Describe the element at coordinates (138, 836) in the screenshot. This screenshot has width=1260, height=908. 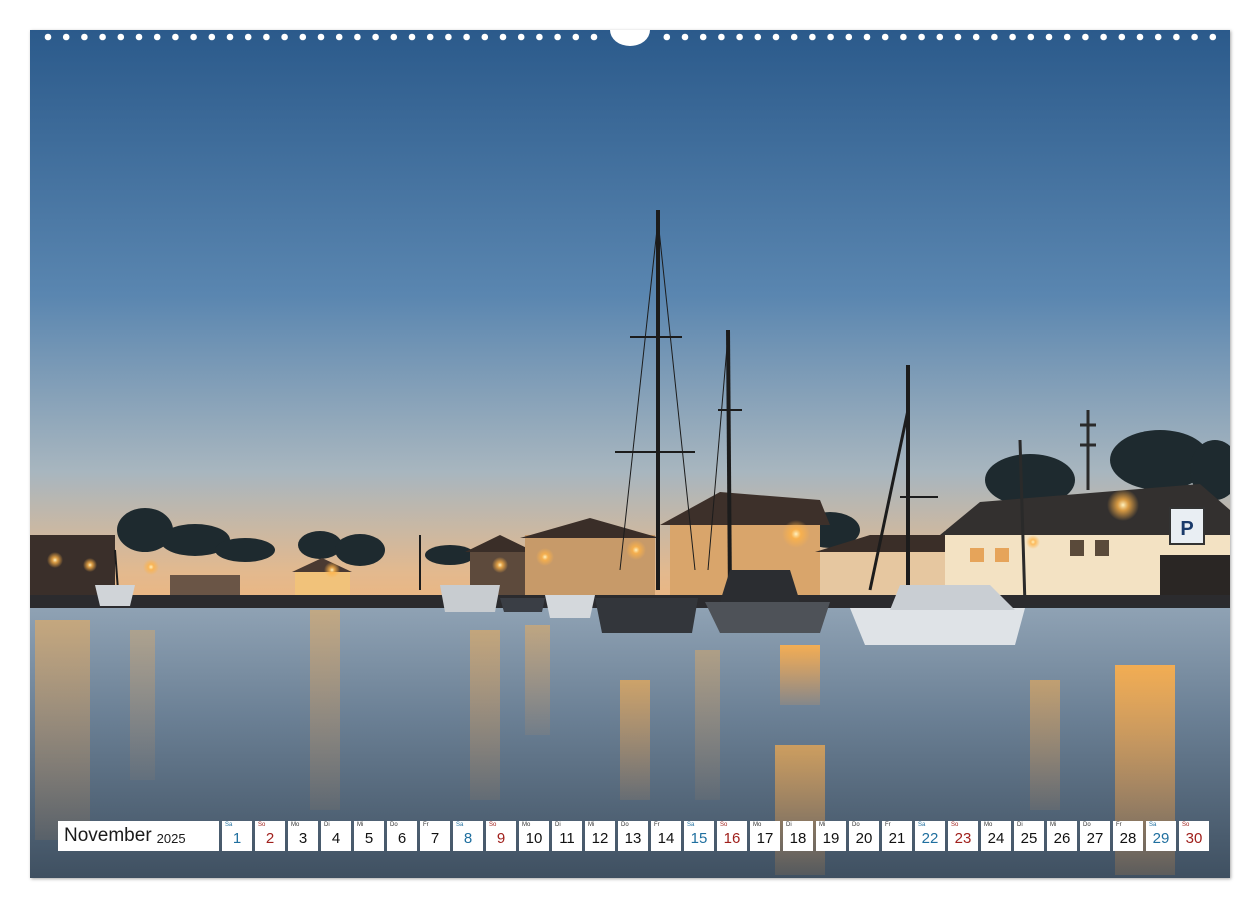
I see `month-label-box: November 2025` at that location.